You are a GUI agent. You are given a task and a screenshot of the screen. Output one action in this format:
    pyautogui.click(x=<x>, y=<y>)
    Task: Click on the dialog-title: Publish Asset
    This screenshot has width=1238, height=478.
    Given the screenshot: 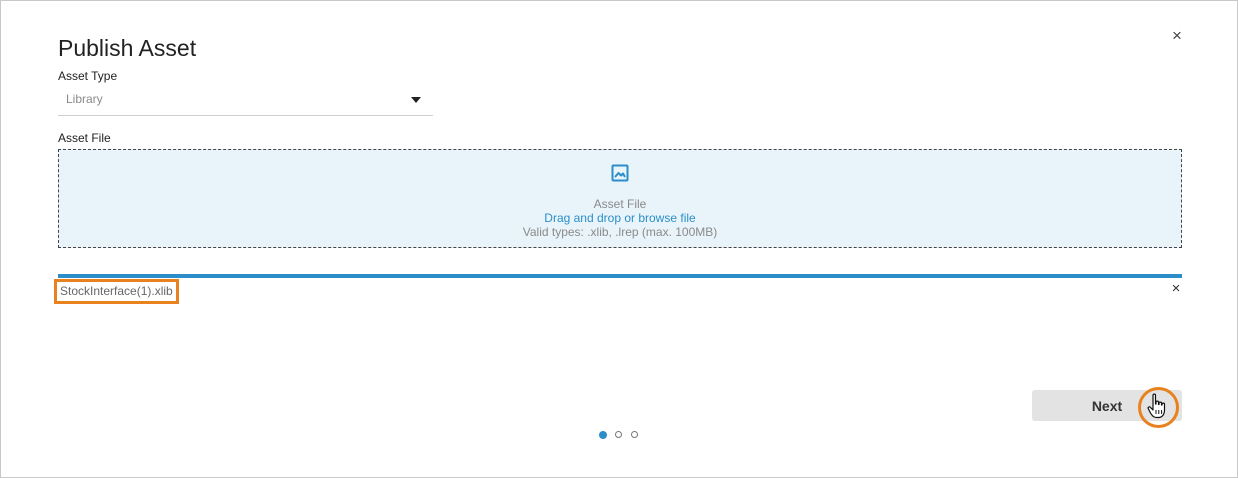 What is the action you would take?
    pyautogui.click(x=127, y=48)
    